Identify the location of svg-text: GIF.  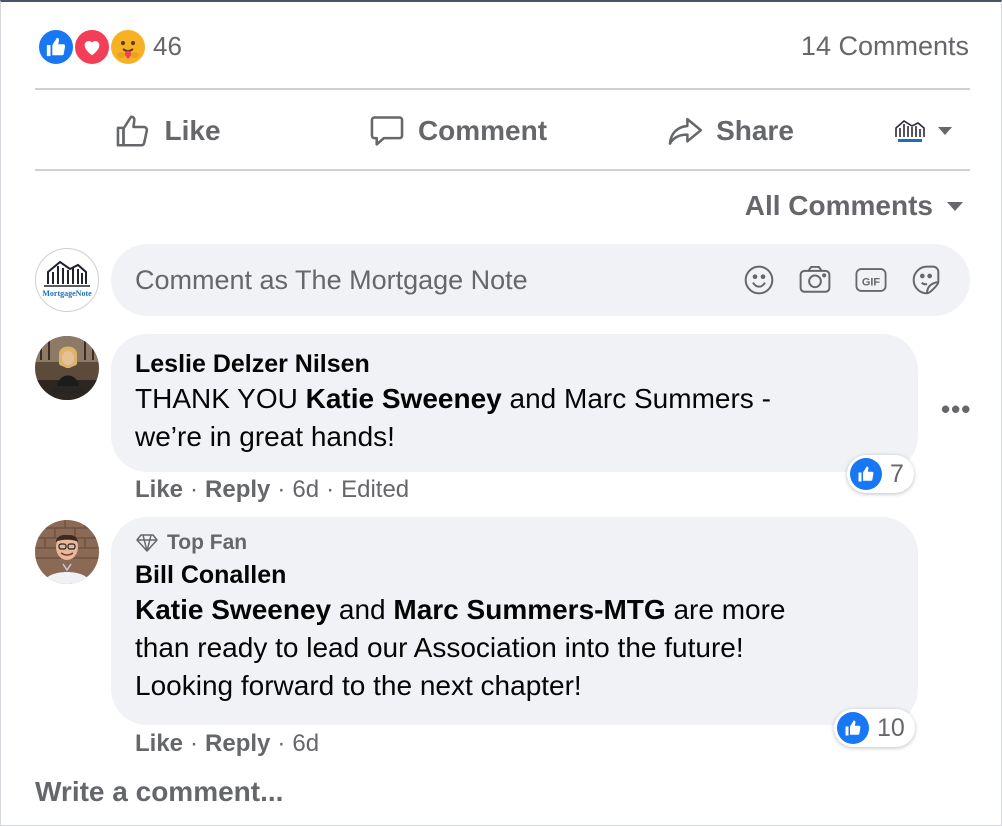
(871, 282).